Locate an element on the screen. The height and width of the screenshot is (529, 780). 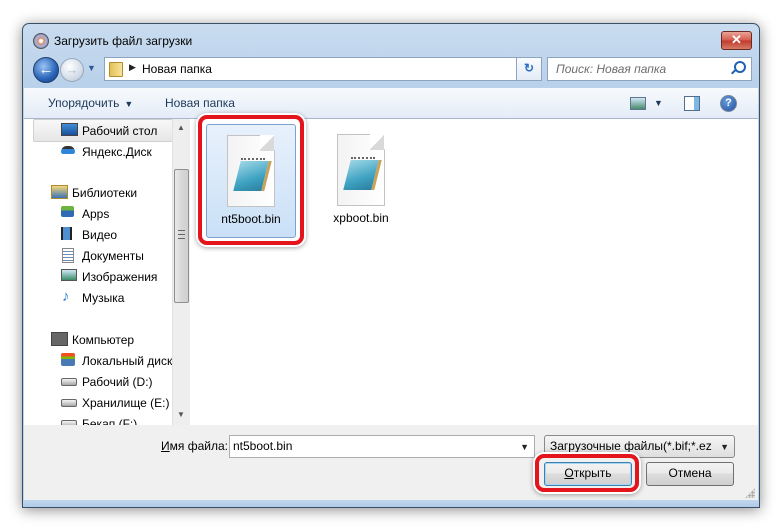
music-icon: ♪ is located at coordinates (66, 296).